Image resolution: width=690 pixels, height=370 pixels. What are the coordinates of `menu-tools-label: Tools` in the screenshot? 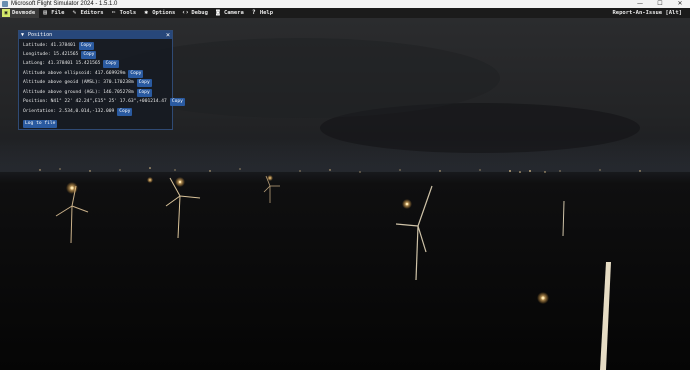 It's located at (128, 13).